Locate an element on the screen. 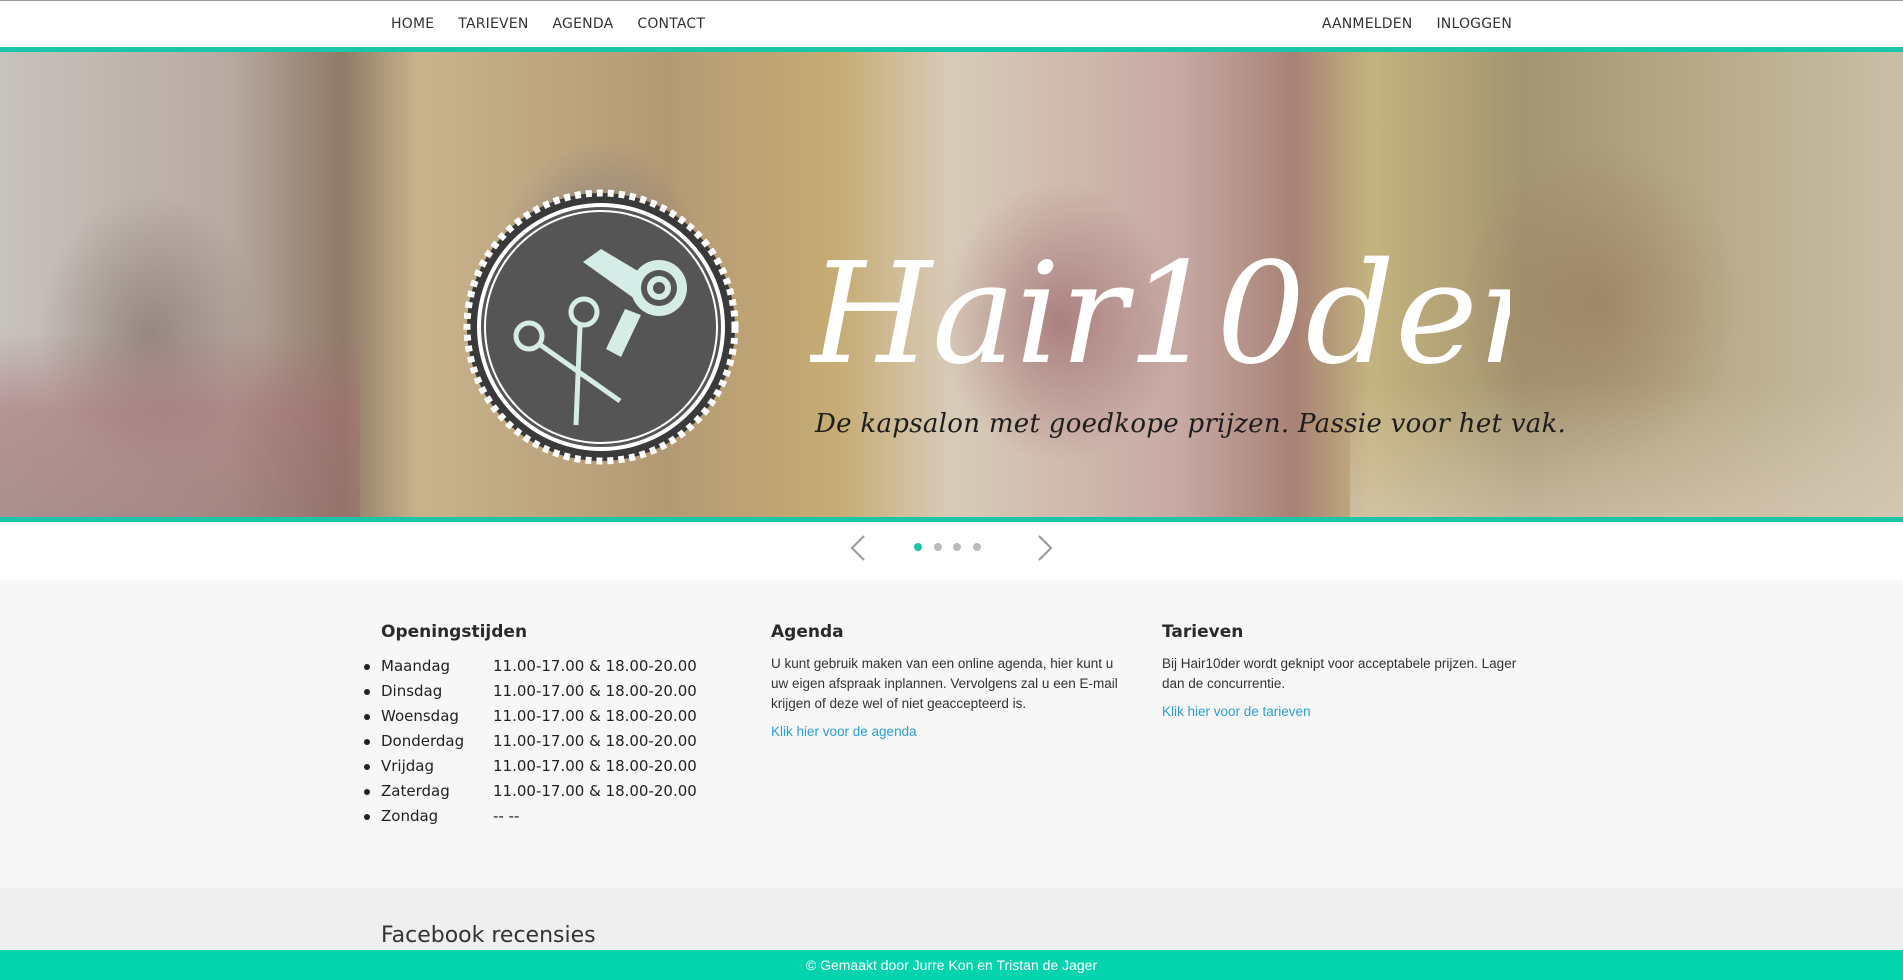 Image resolution: width=1903 pixels, height=980 pixels. slider-dots is located at coordinates (953, 547).